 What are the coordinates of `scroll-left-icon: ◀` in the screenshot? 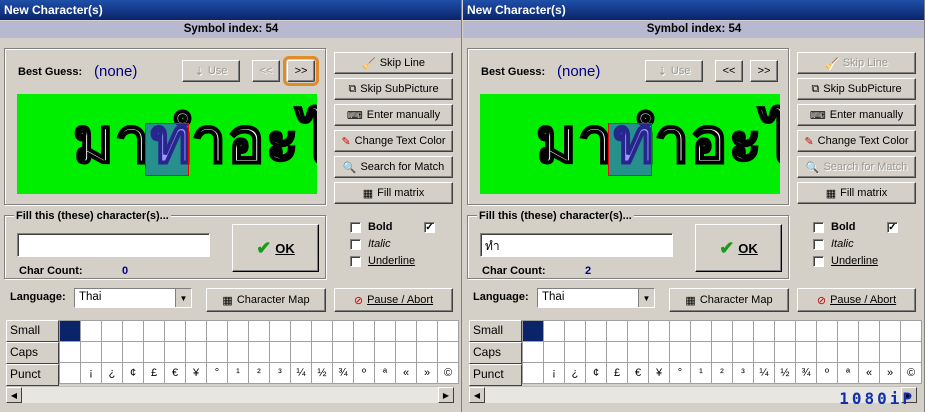 It's located at (14, 395).